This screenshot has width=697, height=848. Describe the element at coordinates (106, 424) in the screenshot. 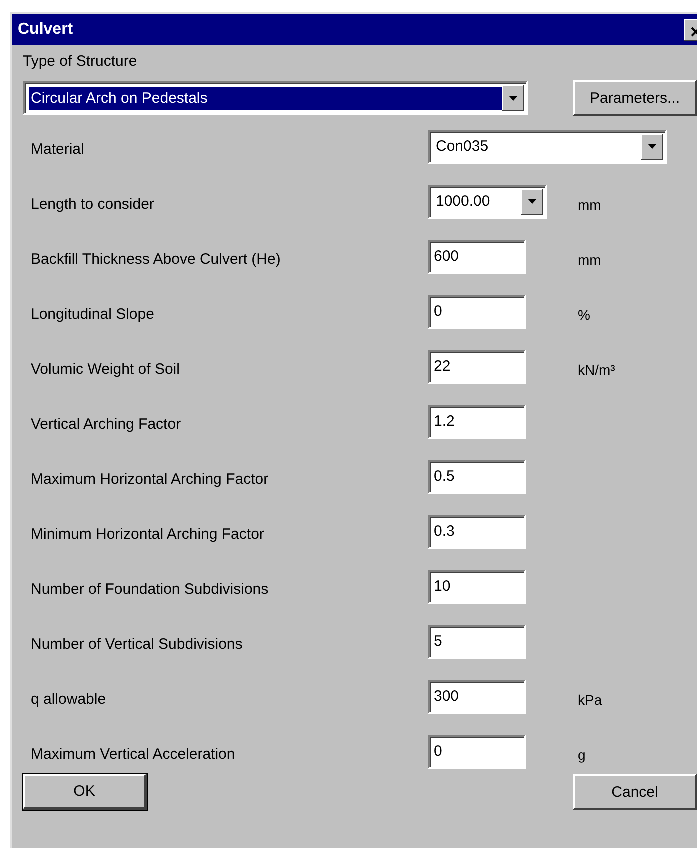

I see `field-label: Vertical Arching Factor` at that location.